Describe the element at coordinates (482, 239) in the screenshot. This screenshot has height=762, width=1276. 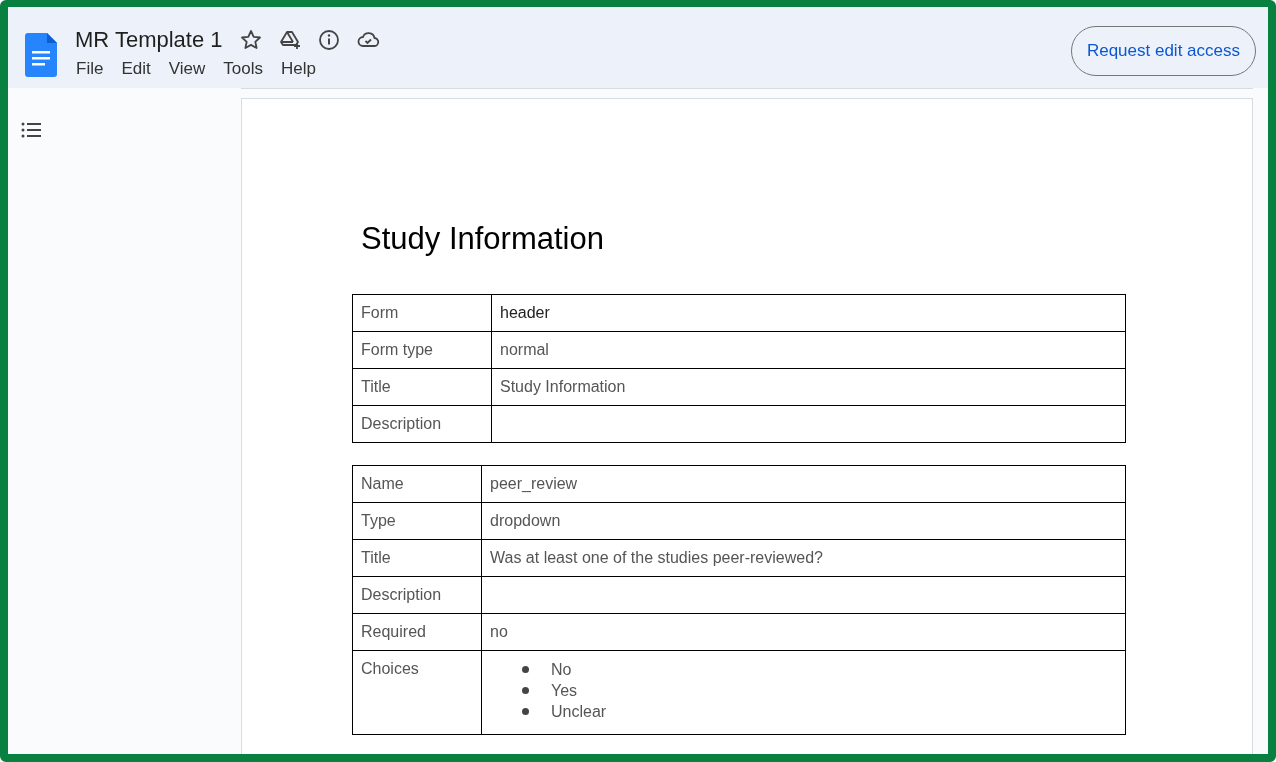
I see `document-heading: Study Information` at that location.